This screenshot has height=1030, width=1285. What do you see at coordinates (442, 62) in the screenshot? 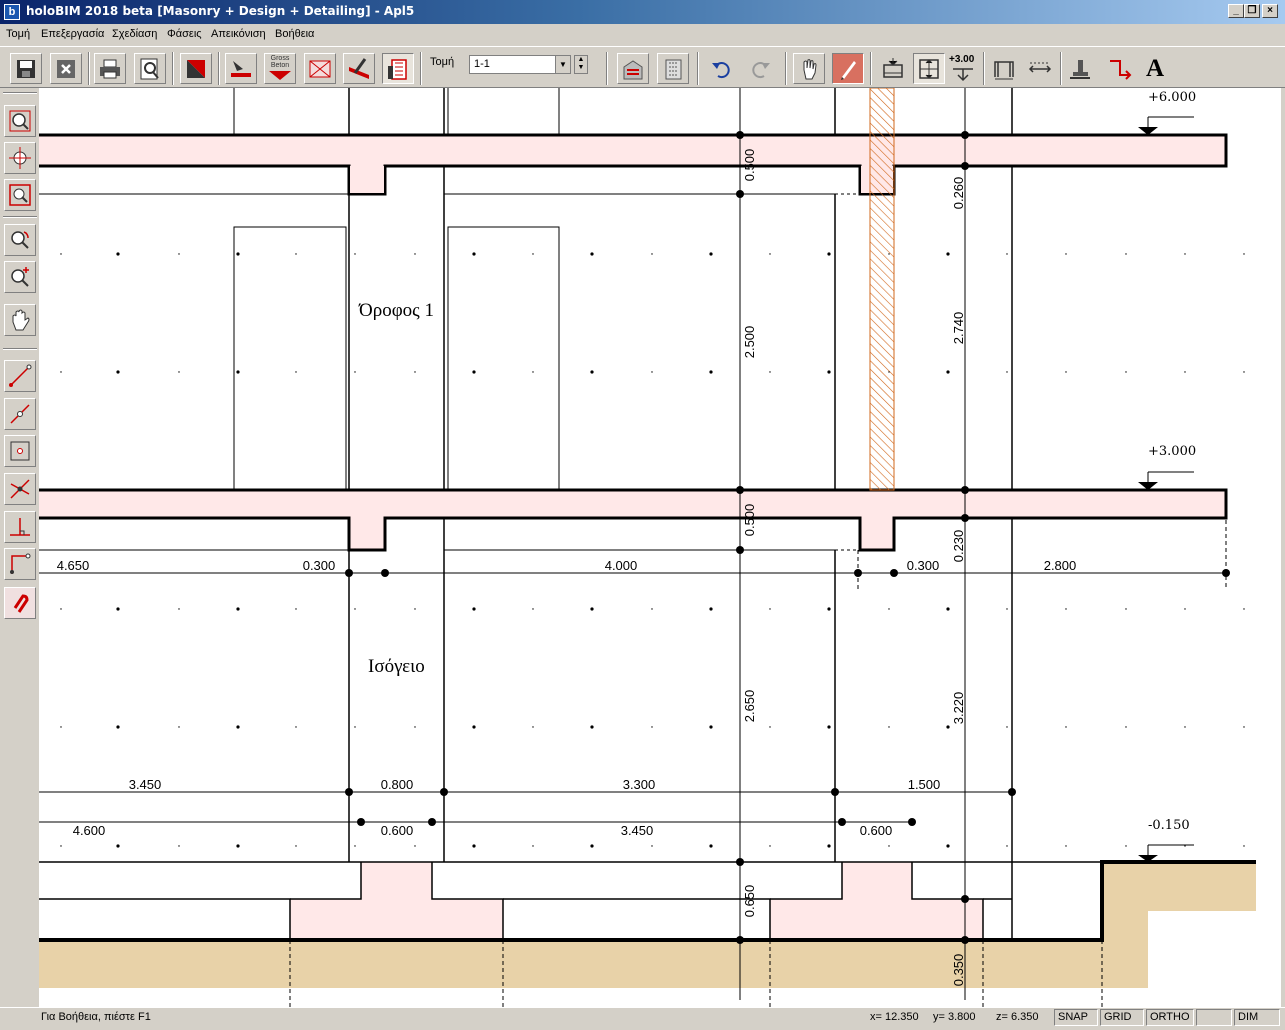
I see `section-label: Τομή` at bounding box center [442, 62].